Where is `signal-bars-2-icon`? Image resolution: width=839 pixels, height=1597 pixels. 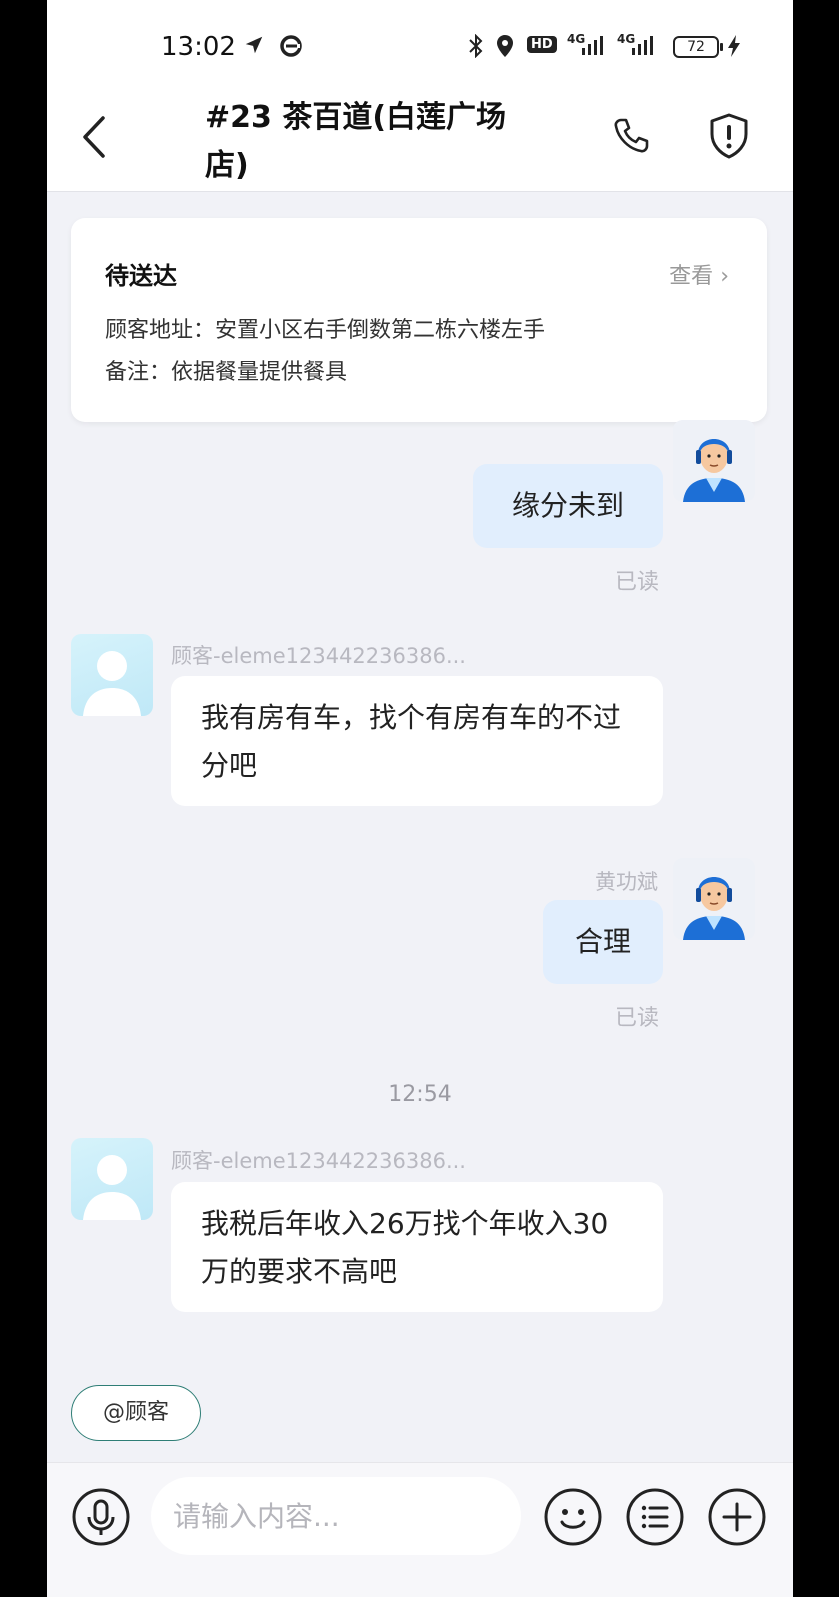 signal-bars-2-icon is located at coordinates (642, 45).